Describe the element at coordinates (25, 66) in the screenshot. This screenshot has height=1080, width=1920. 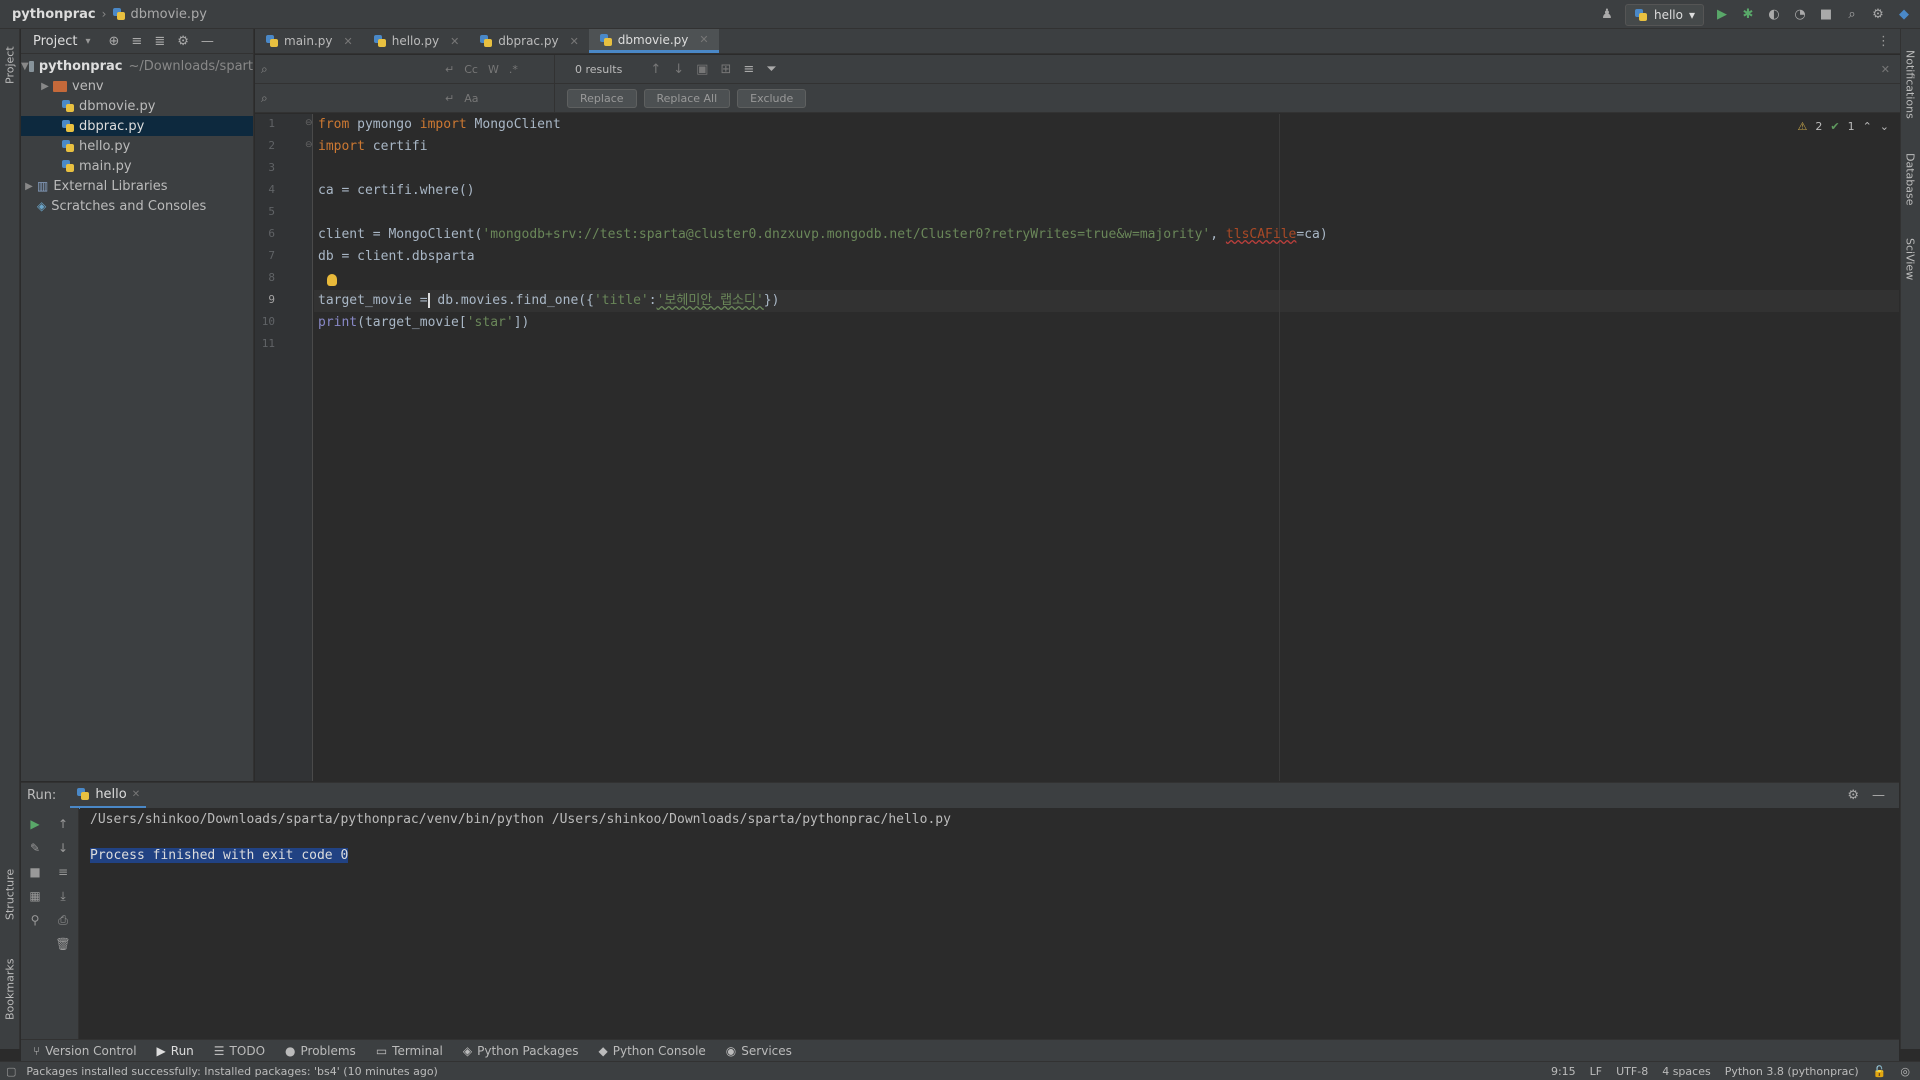
I see `expand-arrow-icon: ▼` at that location.